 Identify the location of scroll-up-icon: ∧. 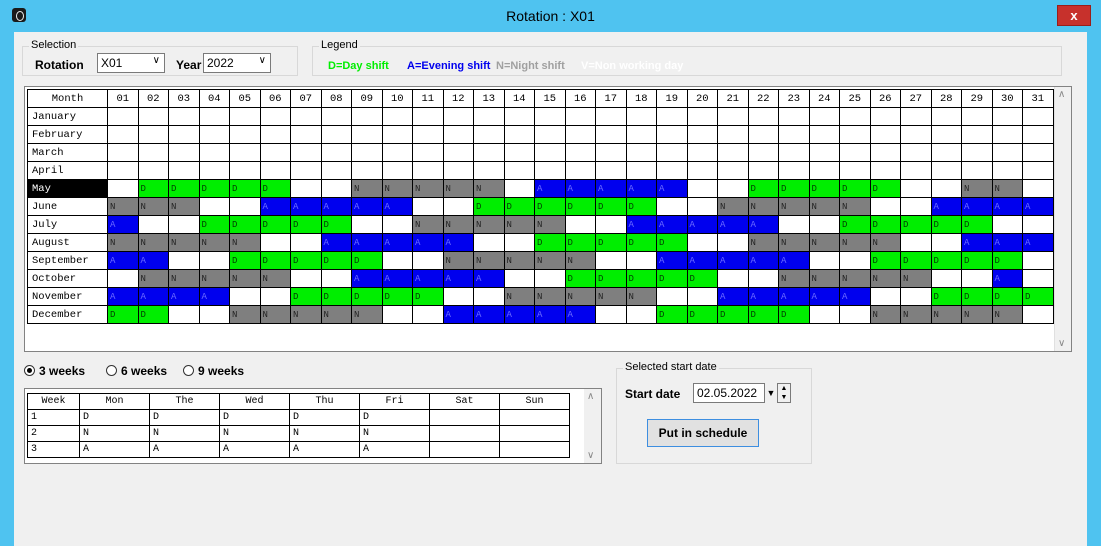
(590, 396).